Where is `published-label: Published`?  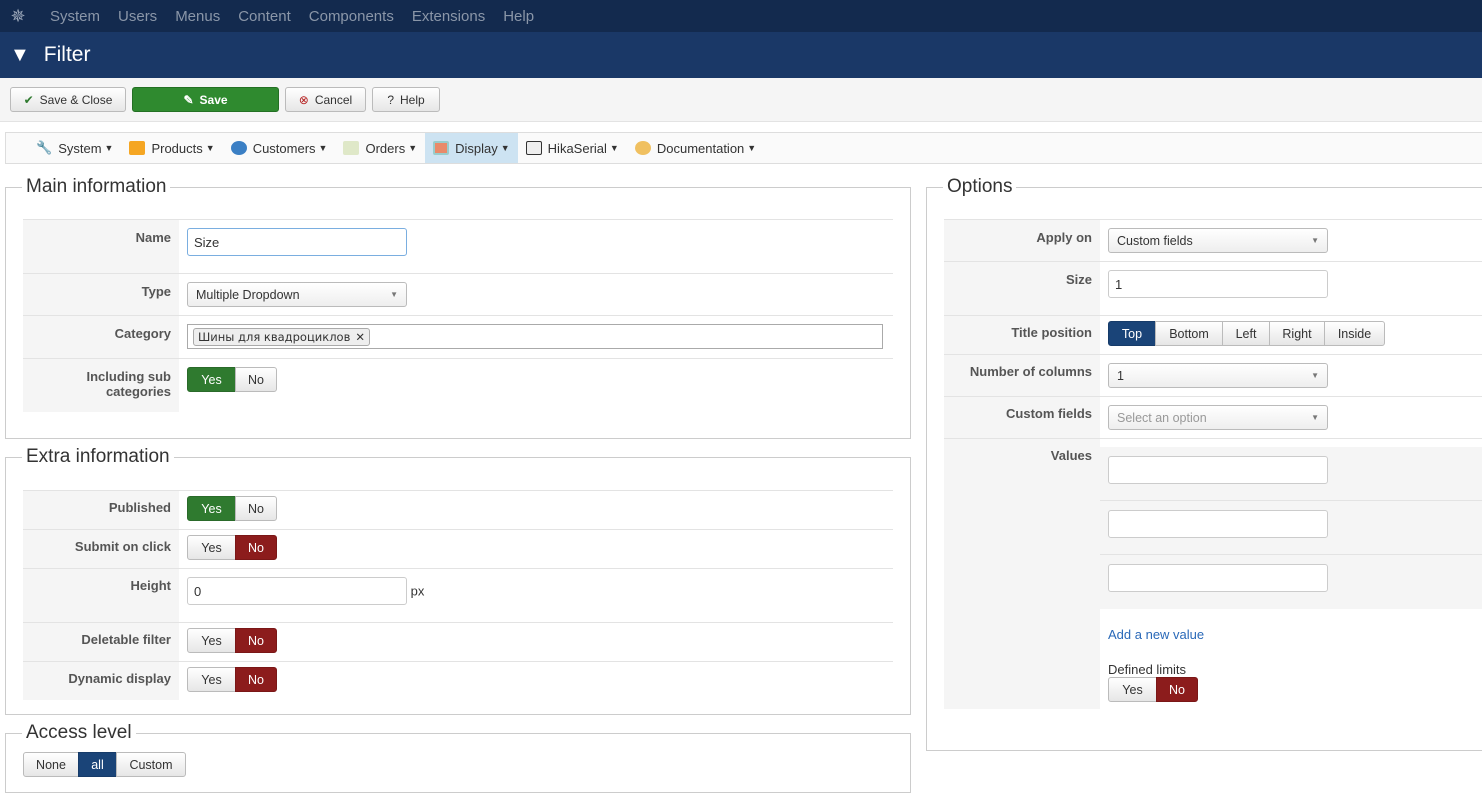
published-label: Published is located at coordinates (101, 510).